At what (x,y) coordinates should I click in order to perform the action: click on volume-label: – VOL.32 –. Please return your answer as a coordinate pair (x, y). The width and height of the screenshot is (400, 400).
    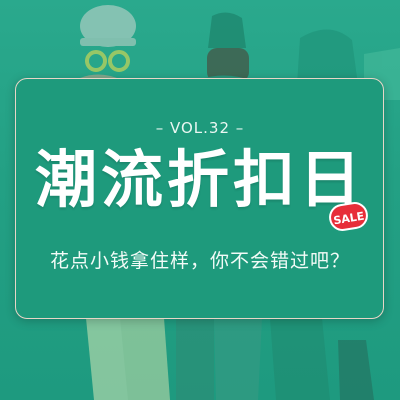
    Looking at the image, I should click on (200, 128).